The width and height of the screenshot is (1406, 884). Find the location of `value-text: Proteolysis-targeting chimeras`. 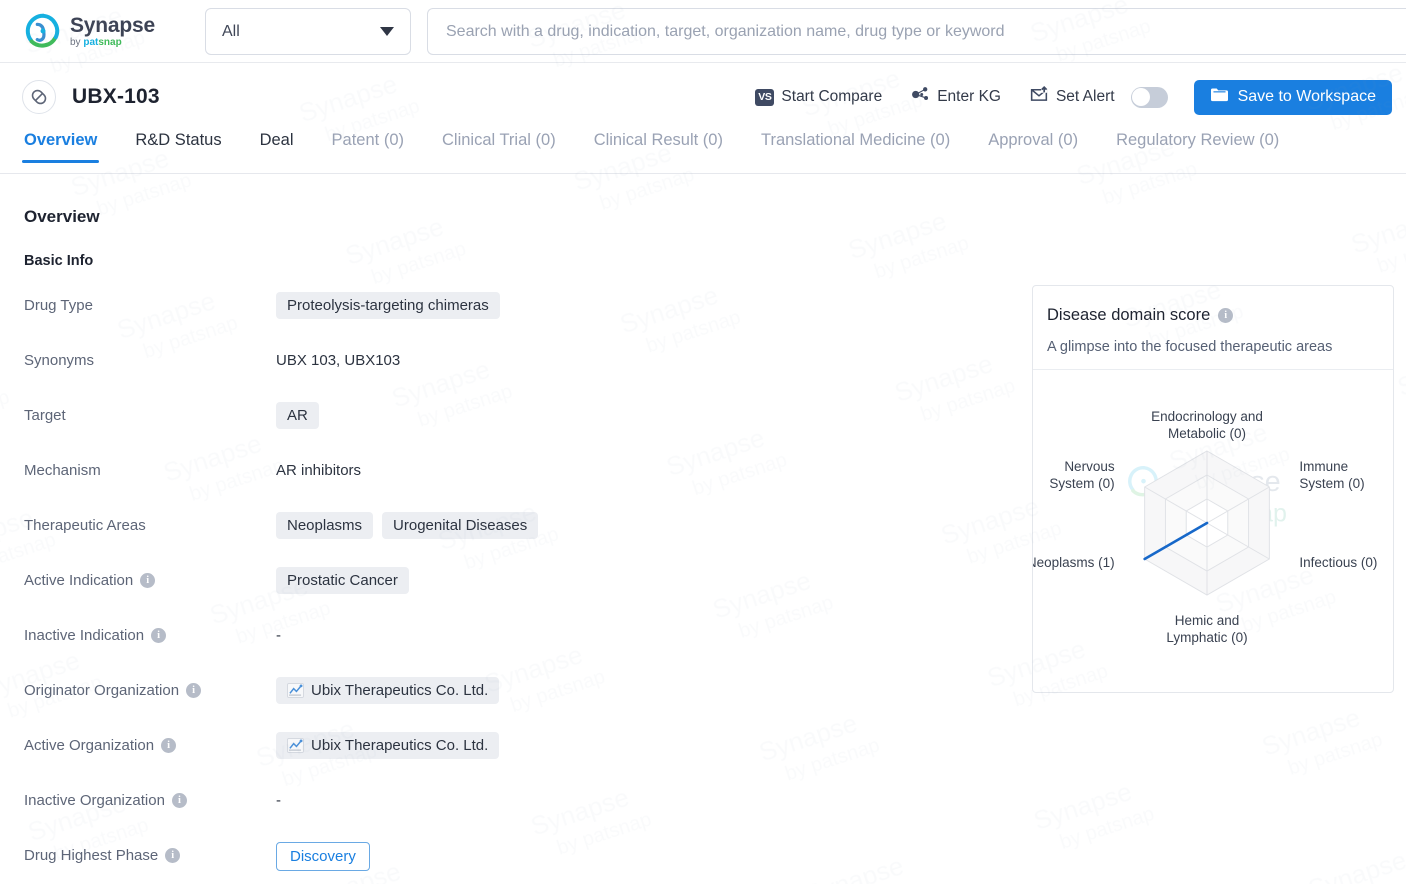

value-text: Proteolysis-targeting chimeras is located at coordinates (388, 305).